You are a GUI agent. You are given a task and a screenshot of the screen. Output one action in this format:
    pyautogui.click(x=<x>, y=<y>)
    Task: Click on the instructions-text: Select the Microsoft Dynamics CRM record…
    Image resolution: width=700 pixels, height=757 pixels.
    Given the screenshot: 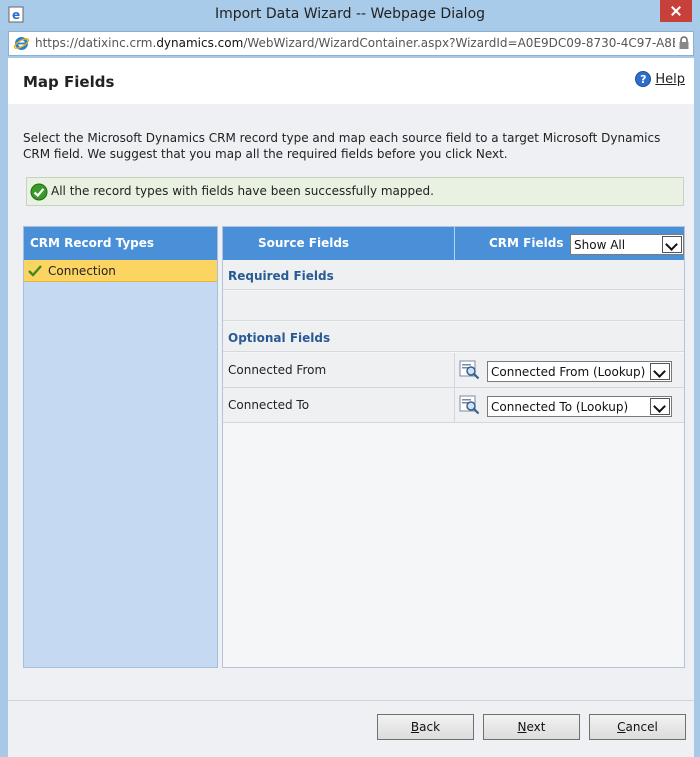 What is the action you would take?
    pyautogui.click(x=342, y=146)
    